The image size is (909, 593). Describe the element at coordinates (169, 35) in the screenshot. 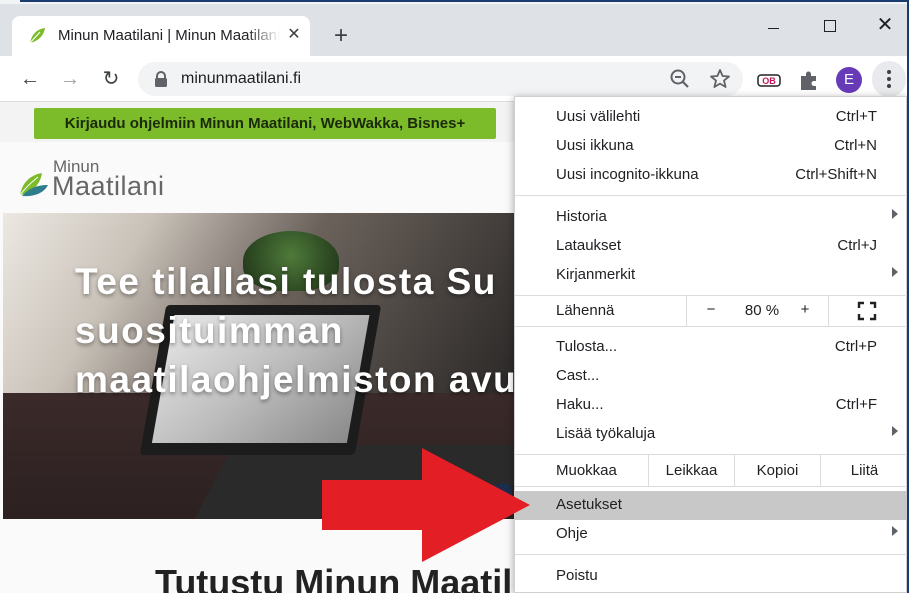

I see `tab-title: Minun Maatilani | Minun Maatilani` at that location.